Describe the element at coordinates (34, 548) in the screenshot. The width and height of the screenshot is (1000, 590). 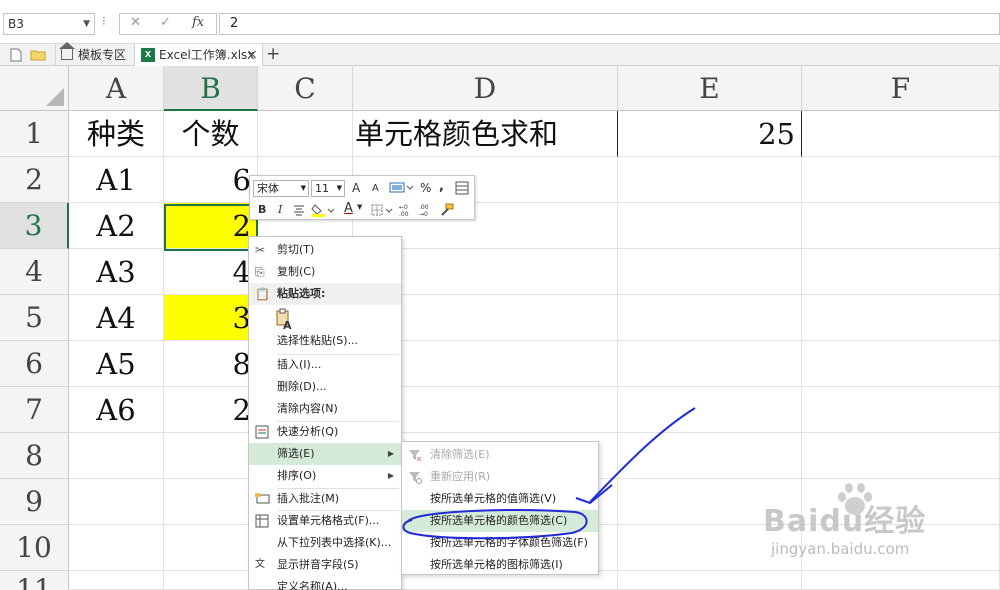
I see `row-header-10: 10` at that location.